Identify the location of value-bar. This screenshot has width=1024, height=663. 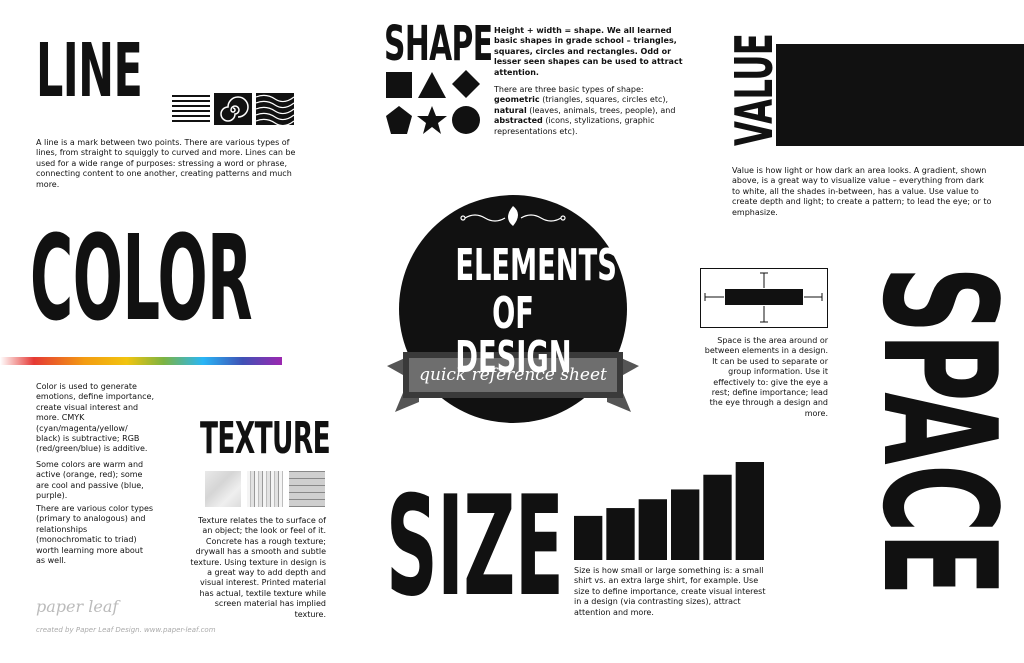
(900, 95).